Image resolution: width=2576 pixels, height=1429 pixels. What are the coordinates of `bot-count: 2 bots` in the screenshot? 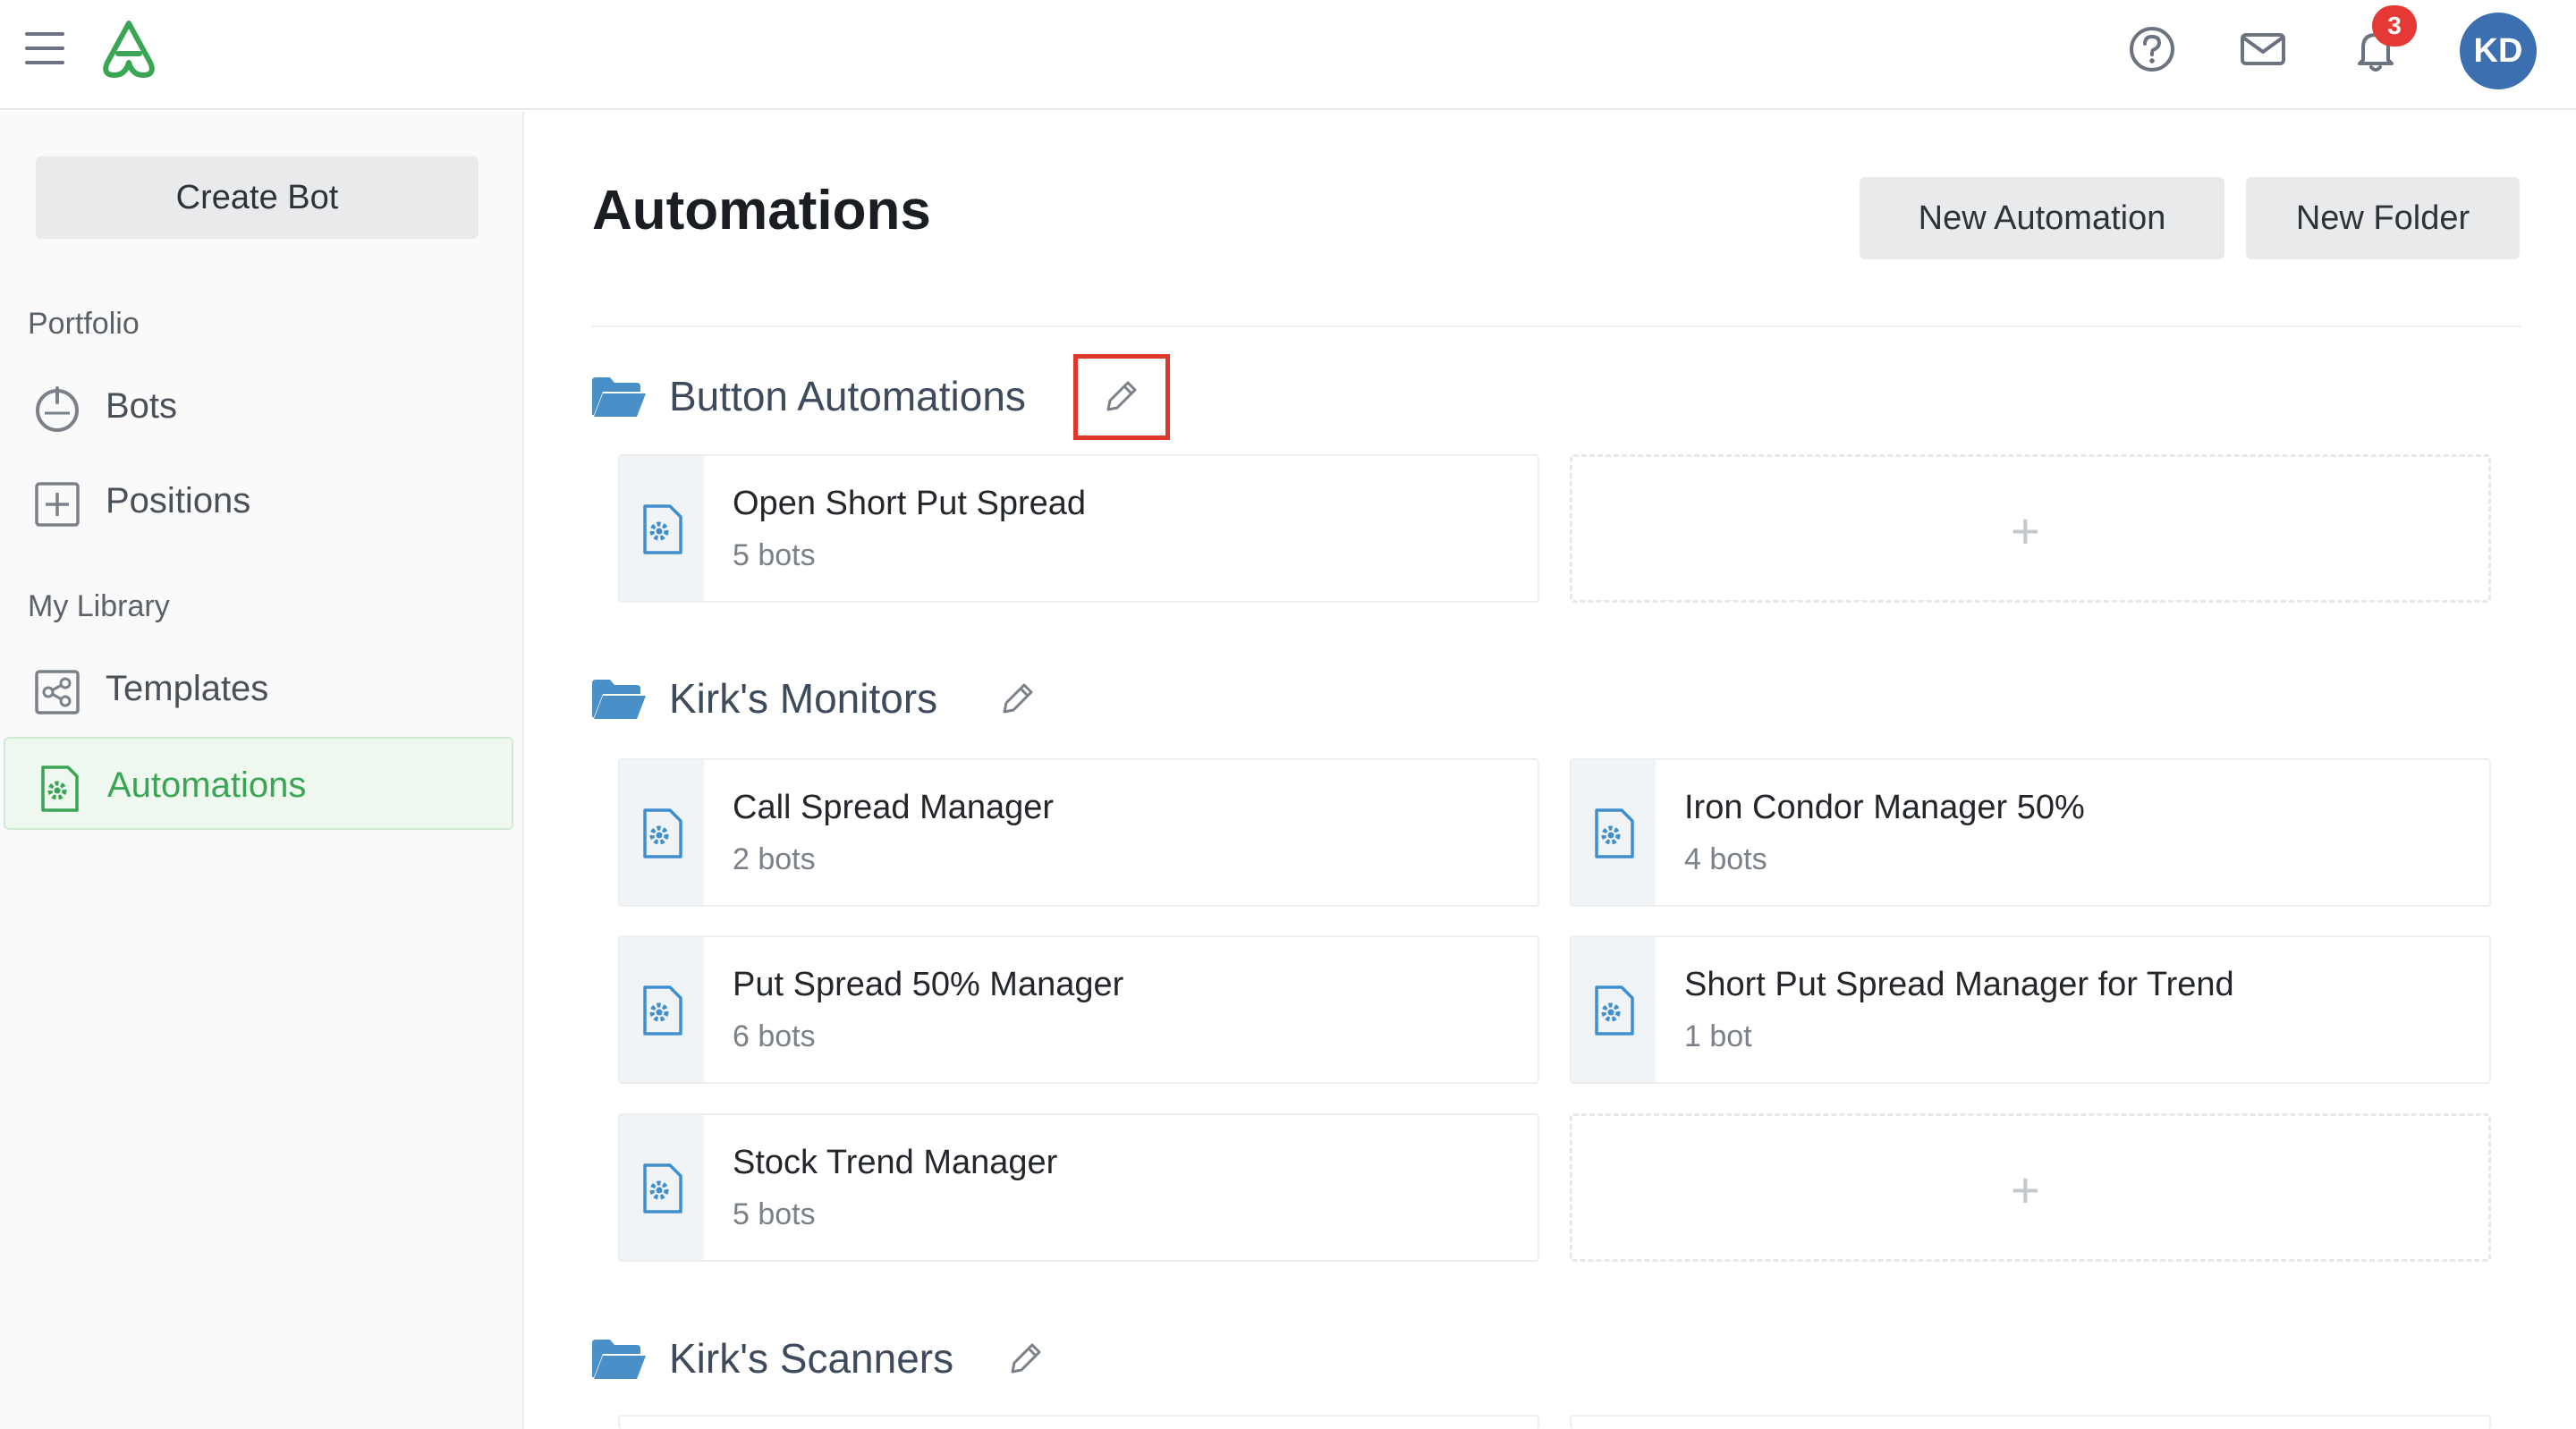 It's located at (774, 859).